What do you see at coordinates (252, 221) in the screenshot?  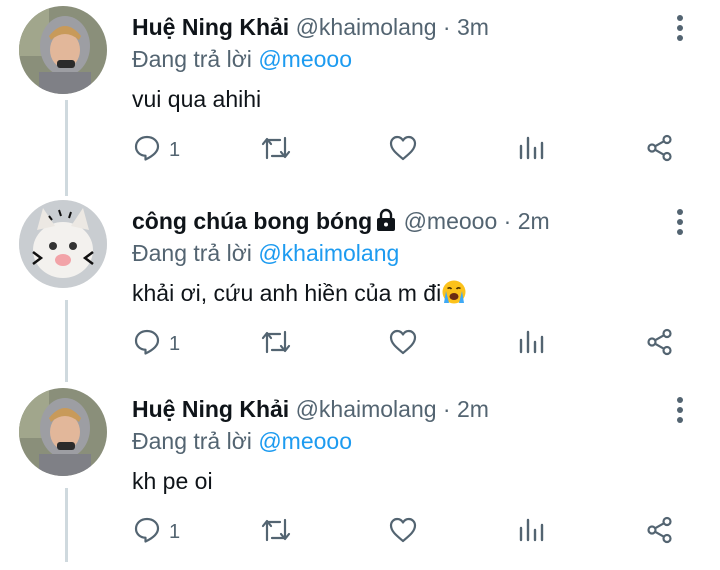 I see `display-name: công chúa bong bóng` at bounding box center [252, 221].